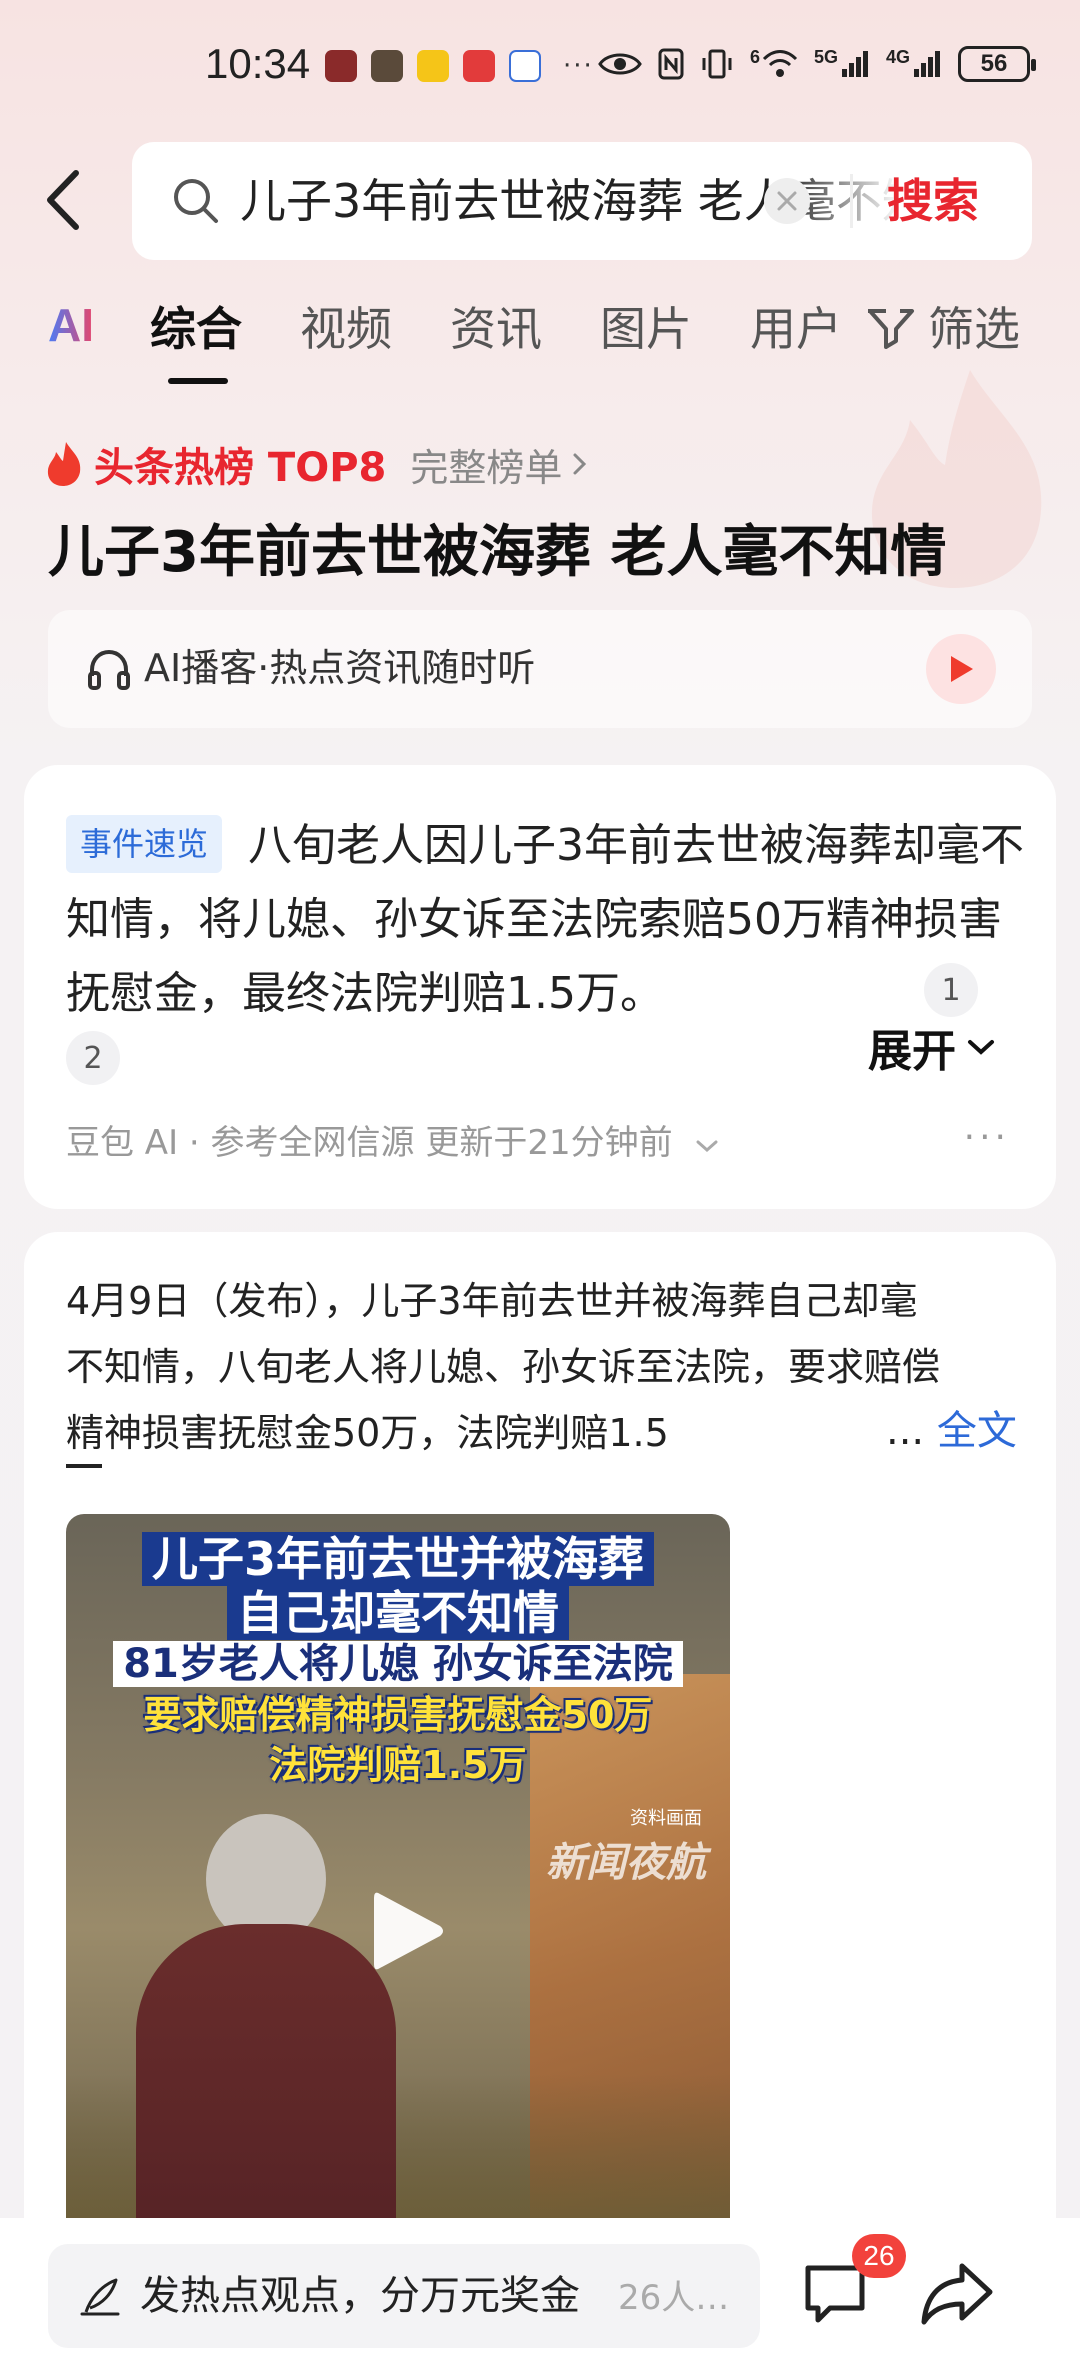  I want to click on caption-2-text: 自己却毫不知情, so click(398, 1613).